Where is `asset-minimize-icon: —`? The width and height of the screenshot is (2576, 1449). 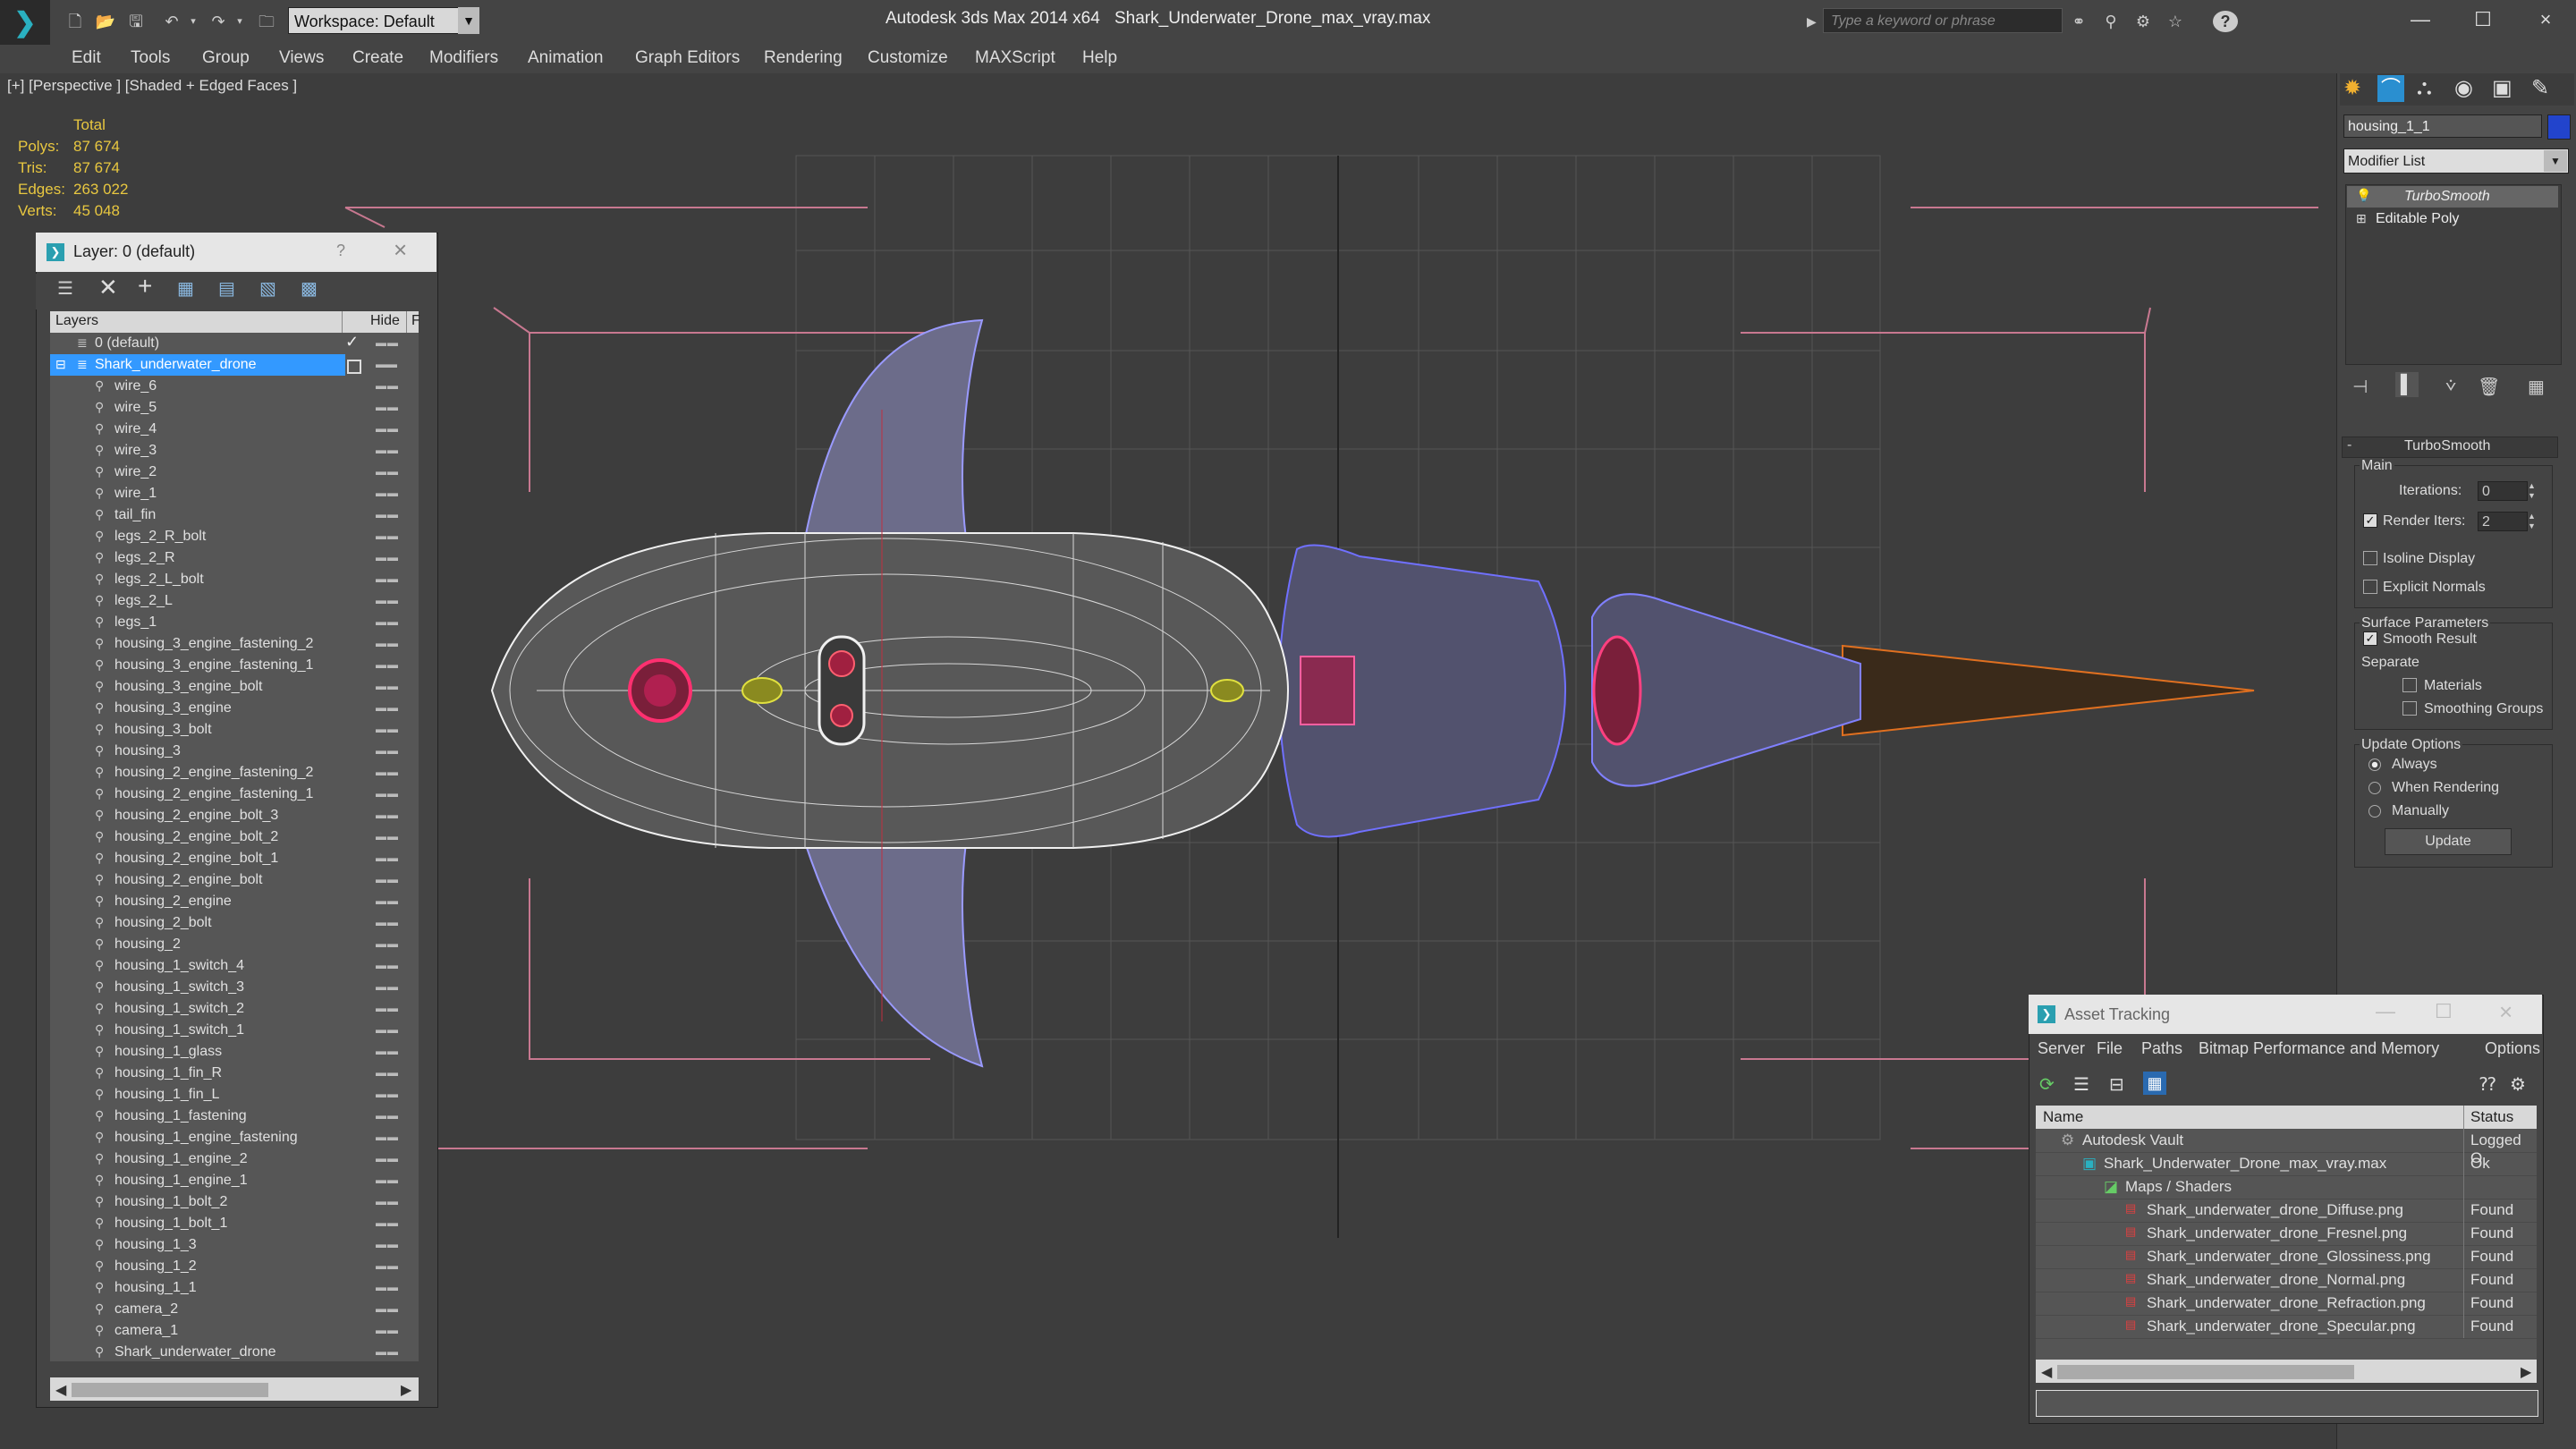
asset-minimize-icon: — is located at coordinates (2385, 1011).